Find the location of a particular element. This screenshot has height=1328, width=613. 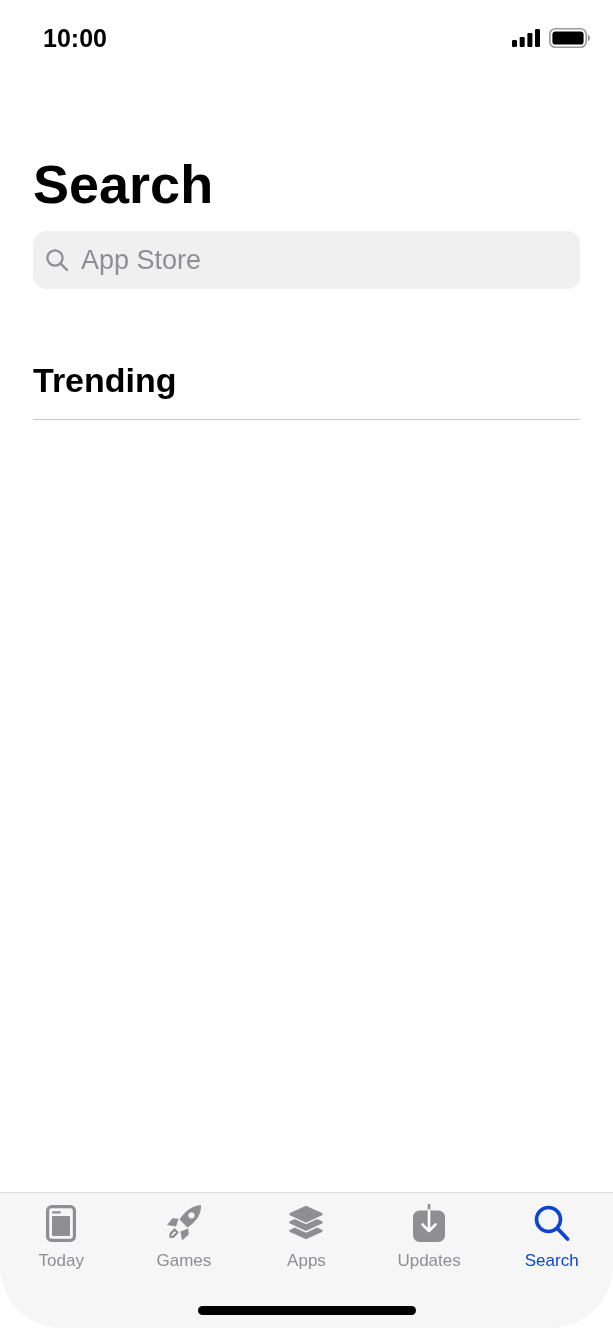

download-icon is located at coordinates (429, 1223).